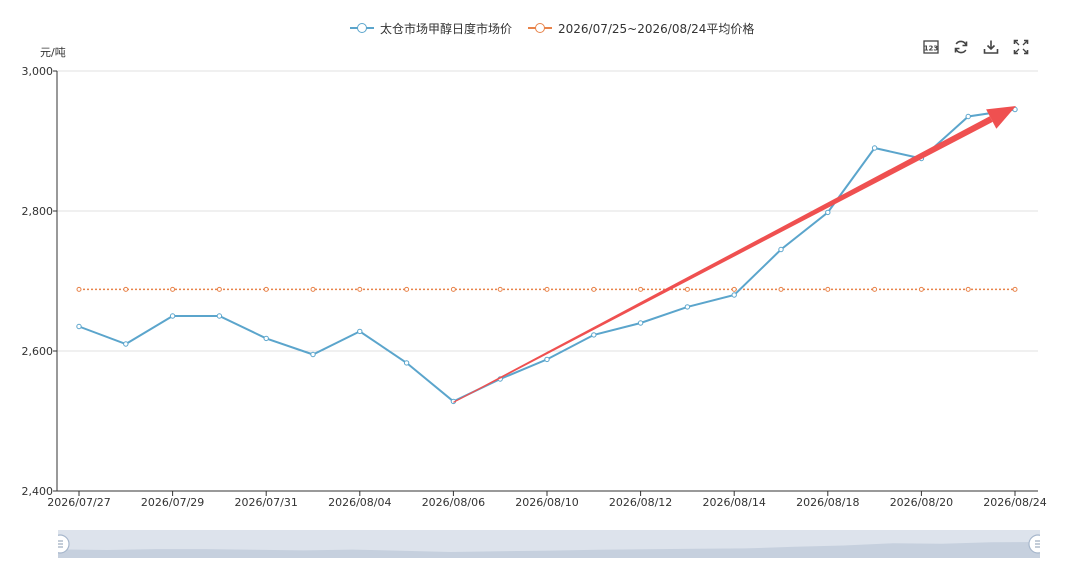  What do you see at coordinates (453, 502) in the screenshot?
I see `x-tick-label: 2026/08/06` at bounding box center [453, 502].